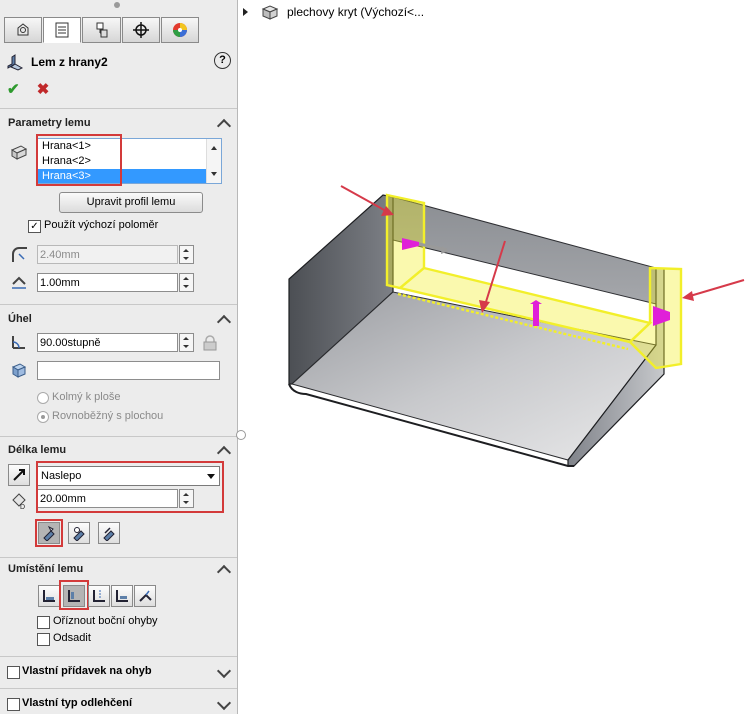 The width and height of the screenshot is (750, 714). I want to click on feature-manager-icon, so click(23, 29).